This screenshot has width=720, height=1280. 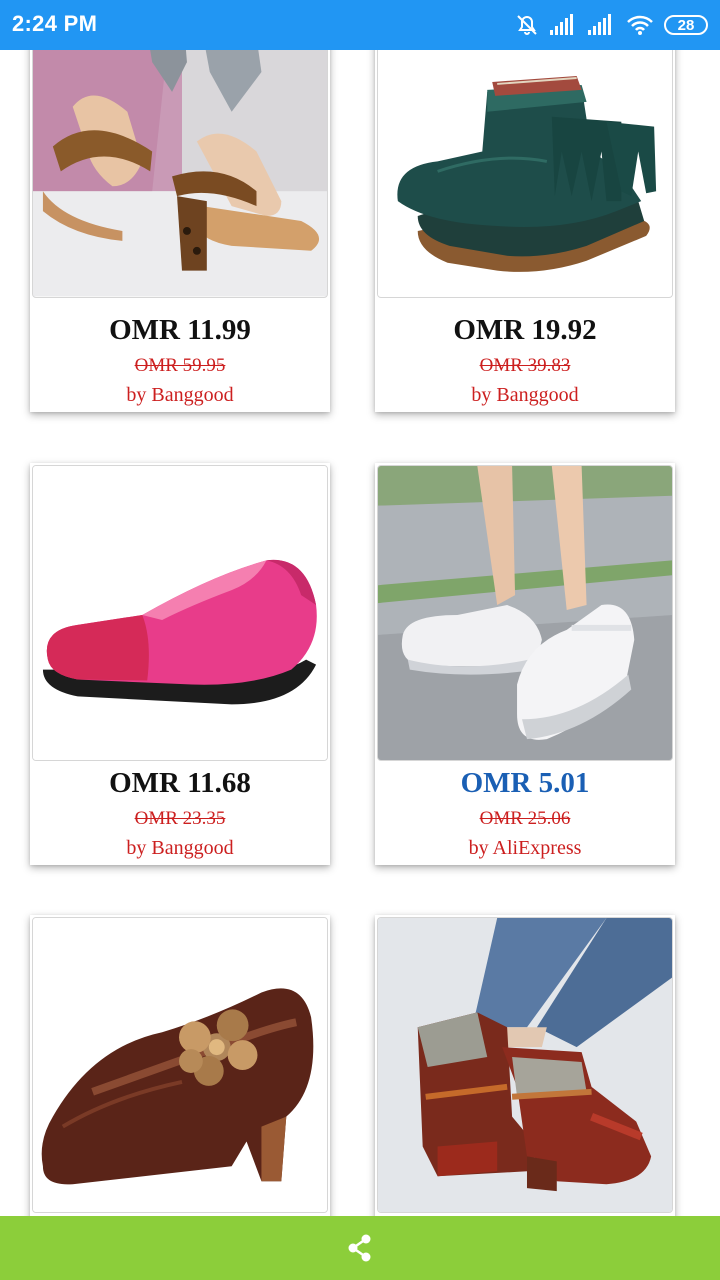 I want to click on product-card: OMR 5.01 OMR 25.06 by AliExpress, so click(x=525, y=664).